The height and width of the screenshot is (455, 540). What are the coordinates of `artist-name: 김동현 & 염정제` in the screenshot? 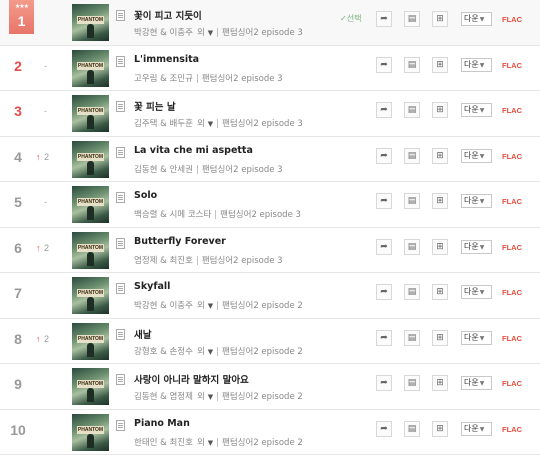 It's located at (163, 397).